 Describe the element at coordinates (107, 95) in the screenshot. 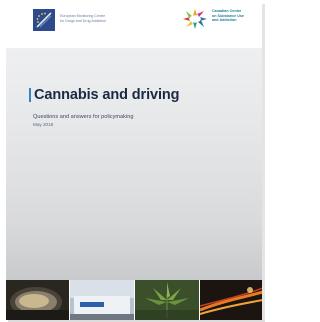

I see `report-title: Cannabis and driving` at that location.